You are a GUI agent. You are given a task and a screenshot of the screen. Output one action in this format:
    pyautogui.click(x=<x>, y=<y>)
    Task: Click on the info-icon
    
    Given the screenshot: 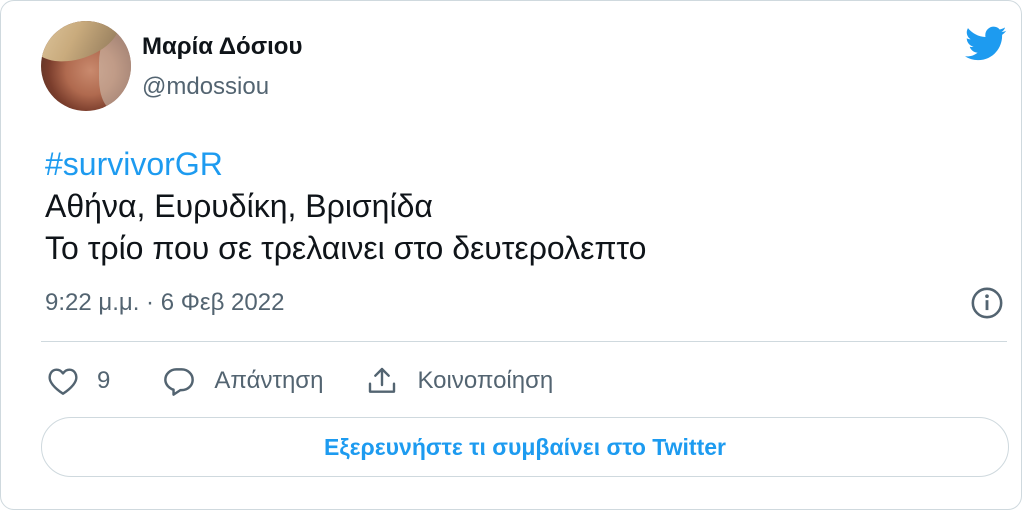 What is the action you would take?
    pyautogui.click(x=987, y=303)
    